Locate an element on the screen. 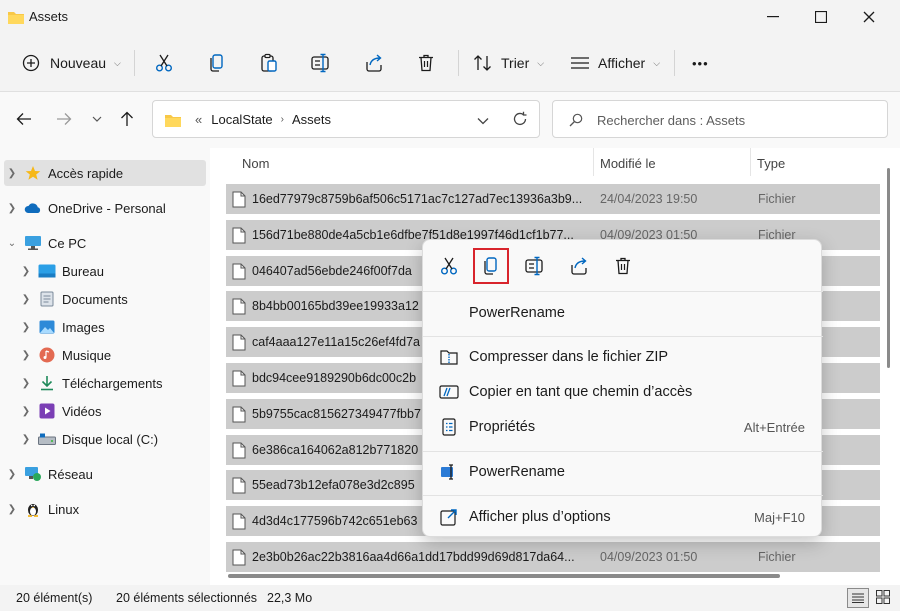  recent-locations-button is located at coordinates (97, 119).